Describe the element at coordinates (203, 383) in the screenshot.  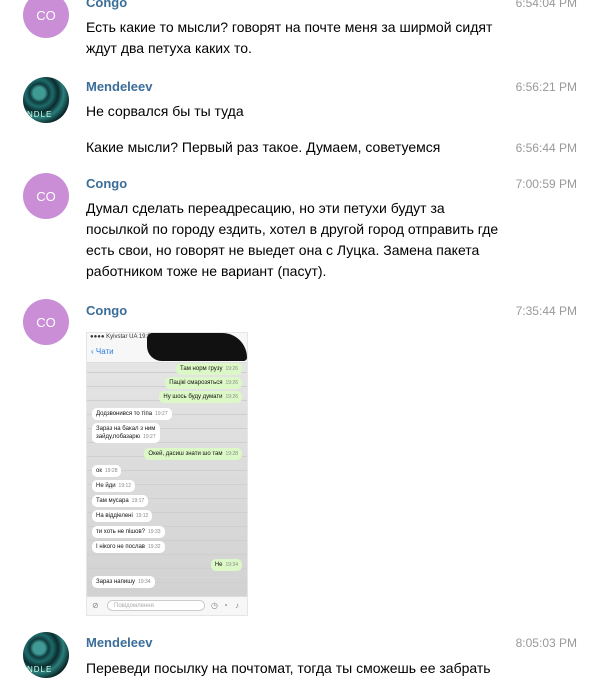
I see `phone-bubble: Пацікі смарозяться 19:26` at that location.